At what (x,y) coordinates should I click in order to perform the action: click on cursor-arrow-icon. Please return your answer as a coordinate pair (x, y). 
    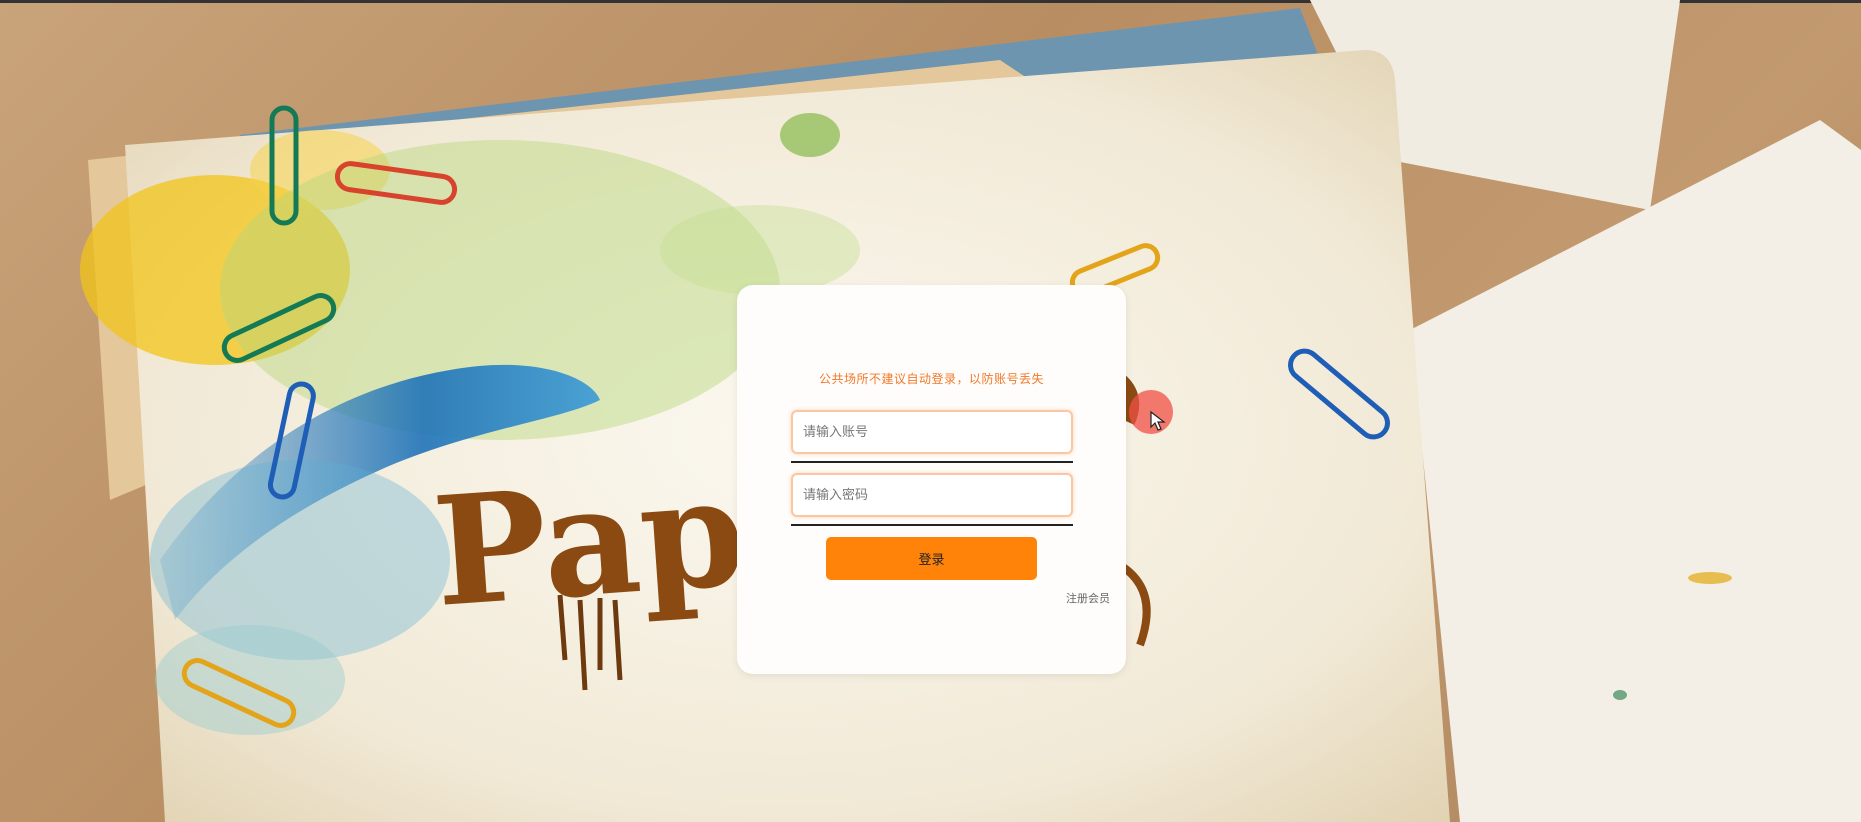
    Looking at the image, I should click on (1158, 420).